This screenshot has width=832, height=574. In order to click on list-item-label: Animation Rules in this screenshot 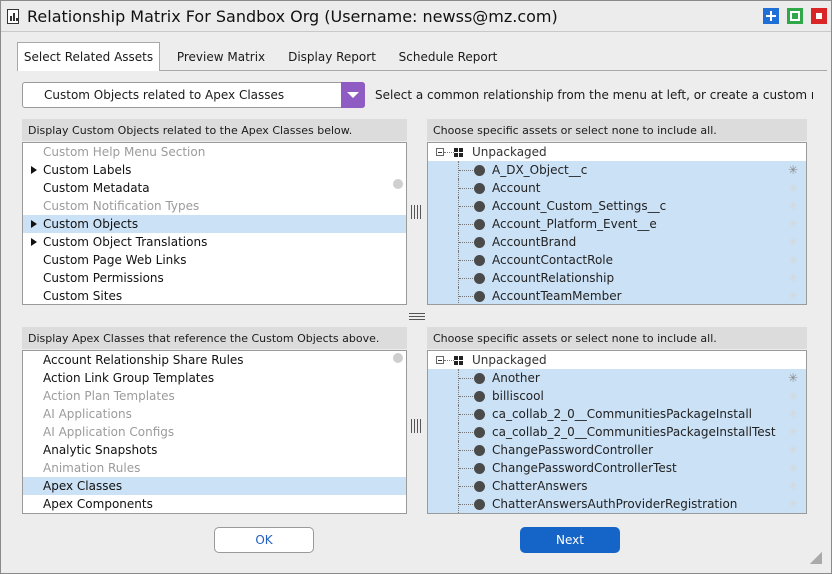, I will do `click(92, 468)`.